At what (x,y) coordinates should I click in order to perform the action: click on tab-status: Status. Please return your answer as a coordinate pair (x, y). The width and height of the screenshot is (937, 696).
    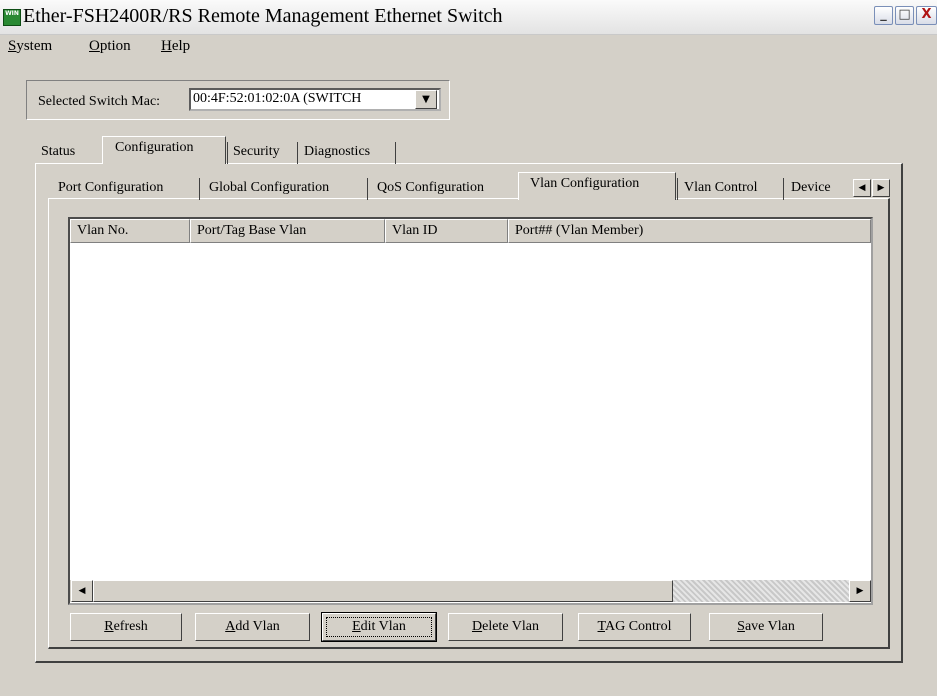
    Looking at the image, I should click on (58, 152).